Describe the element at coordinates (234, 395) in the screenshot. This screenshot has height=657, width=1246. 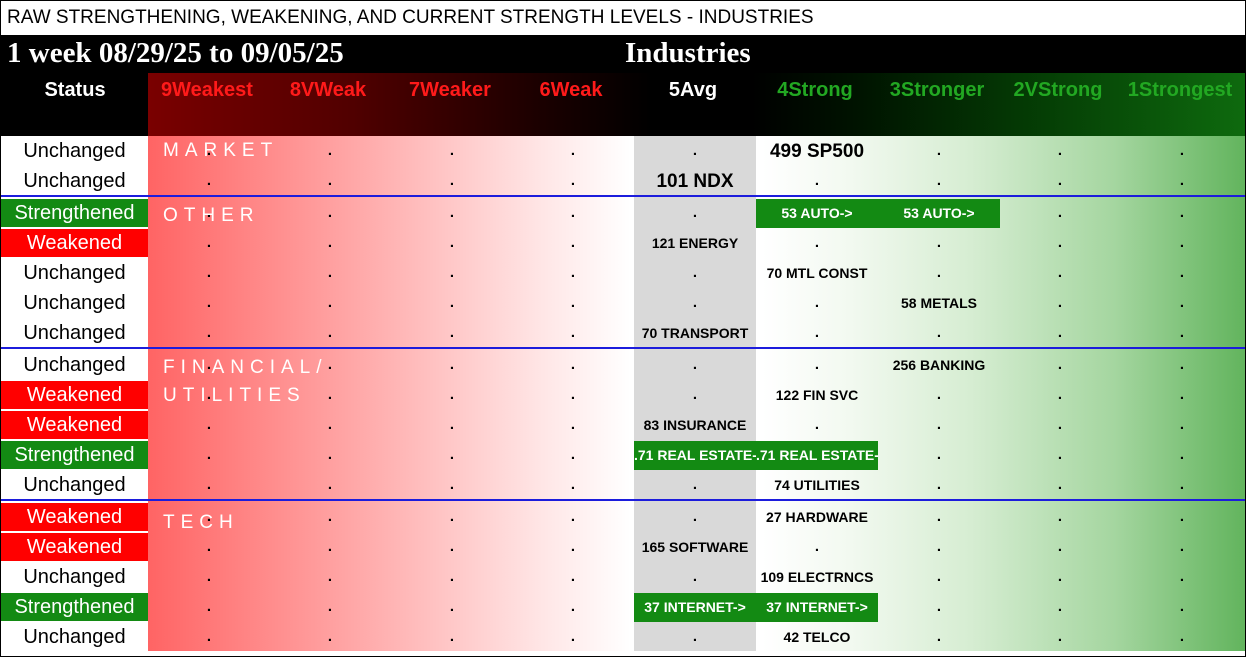
I see `section-label: UTILITIES` at that location.